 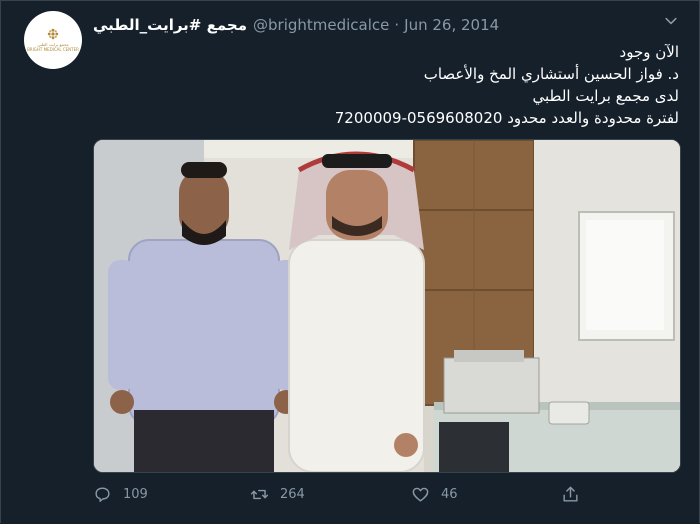 What do you see at coordinates (605, 96) in the screenshot?
I see `tweet-text-line: لدى مجمع برايت الطبي` at bounding box center [605, 96].